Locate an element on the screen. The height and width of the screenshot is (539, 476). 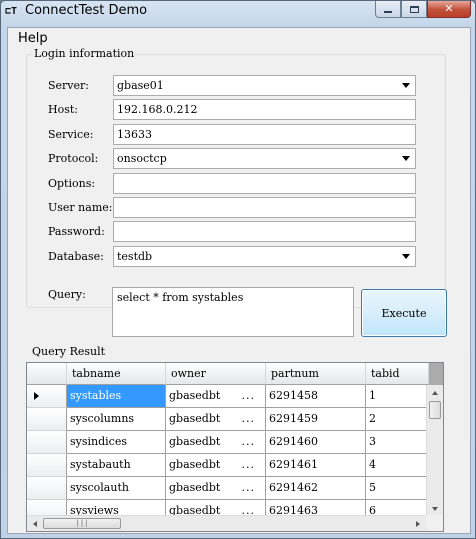
password-field is located at coordinates (264, 231).